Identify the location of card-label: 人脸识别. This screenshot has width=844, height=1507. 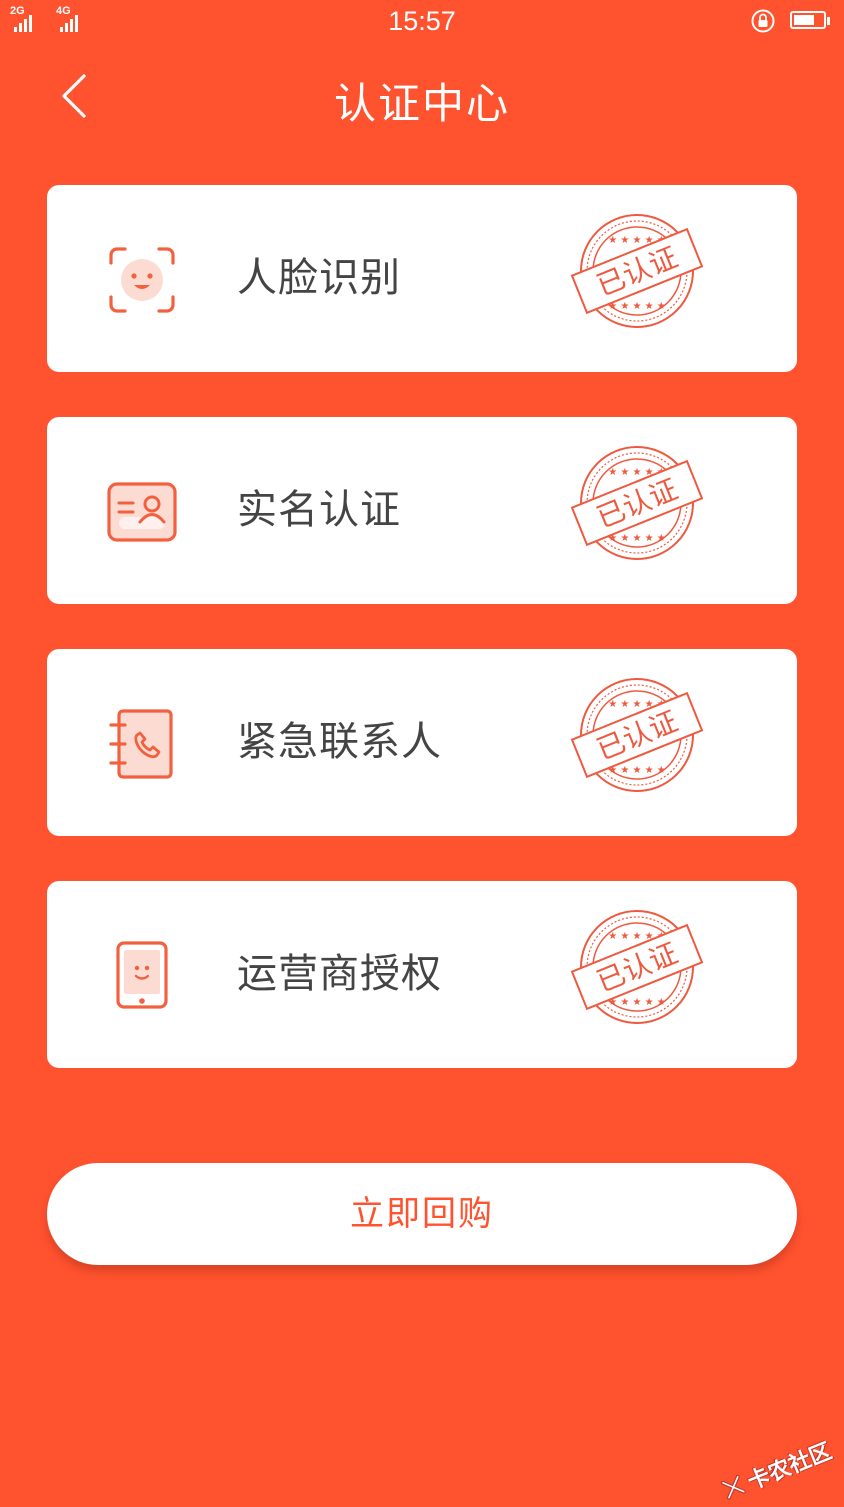
(319, 278).